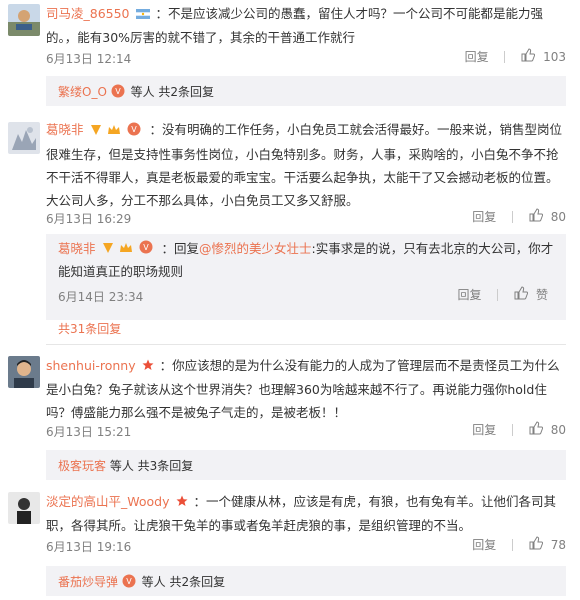 The width and height of the screenshot is (580, 600). Describe the element at coordinates (142, 14) in the screenshot. I see `flag-badge` at that location.